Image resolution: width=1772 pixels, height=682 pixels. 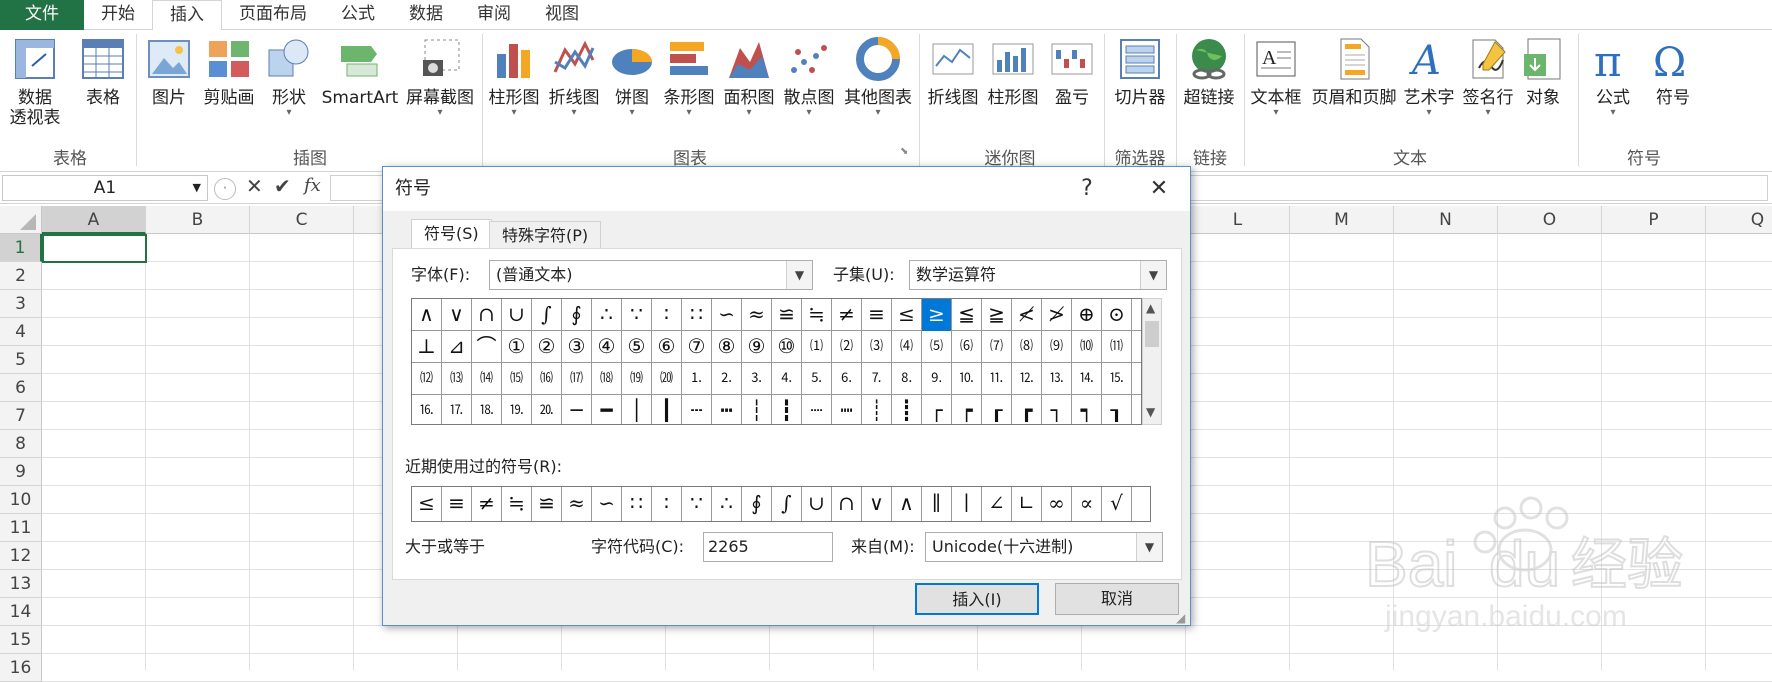 I want to click on confirm-entry-icon: ✔, so click(x=282, y=186).